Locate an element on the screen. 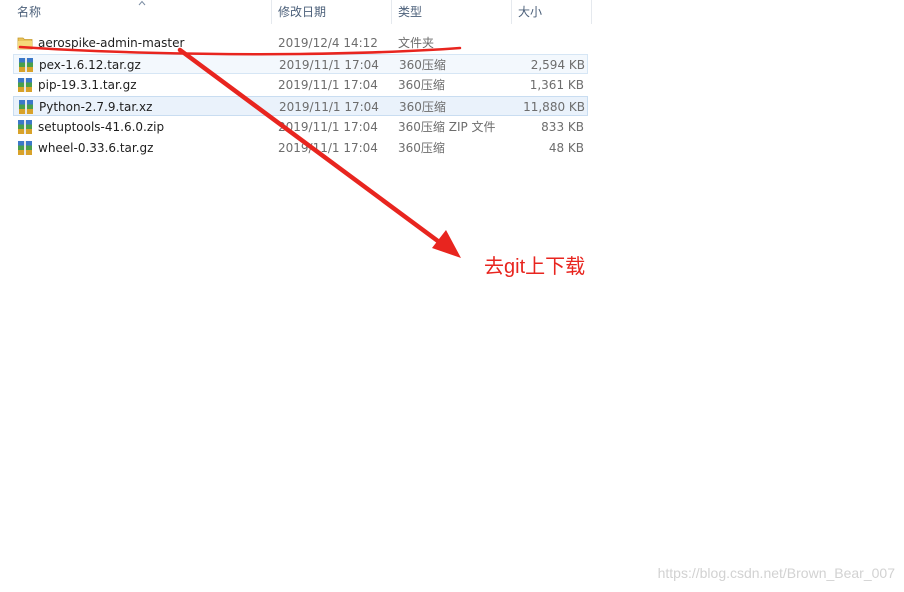 This screenshot has width=904, height=592. red-arrow-head-icon is located at coordinates (446, 244).